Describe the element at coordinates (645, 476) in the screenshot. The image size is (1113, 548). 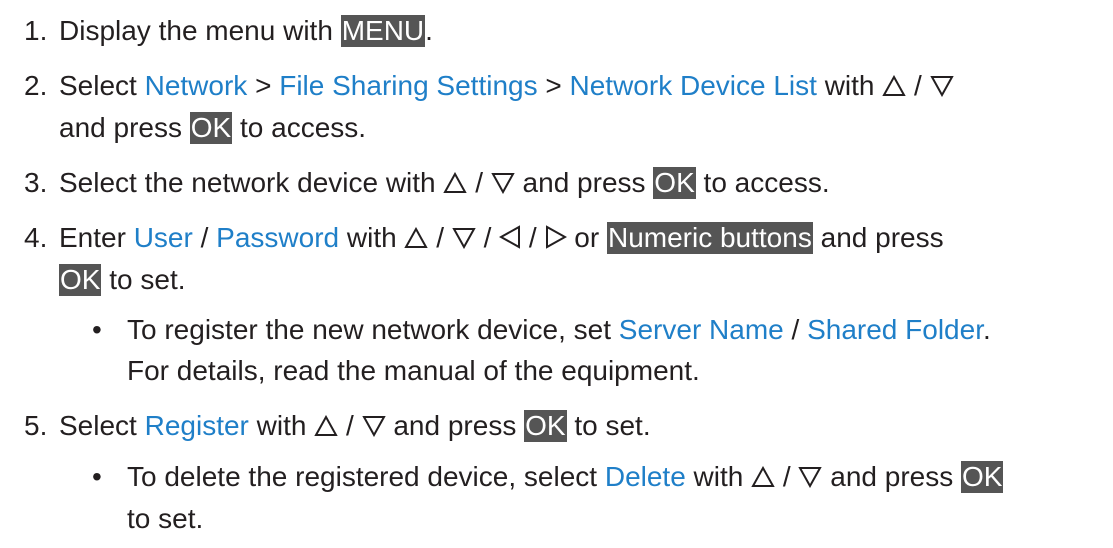
I see `menu-item-delete: Delete` at that location.